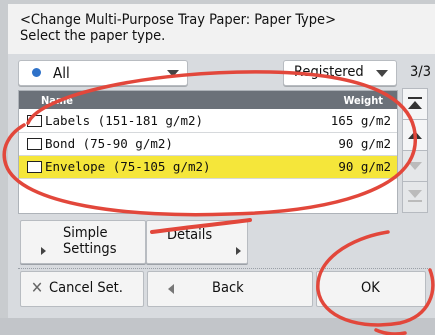  I want to click on paper-name: Labels (151-181 g/m2), so click(124, 120).